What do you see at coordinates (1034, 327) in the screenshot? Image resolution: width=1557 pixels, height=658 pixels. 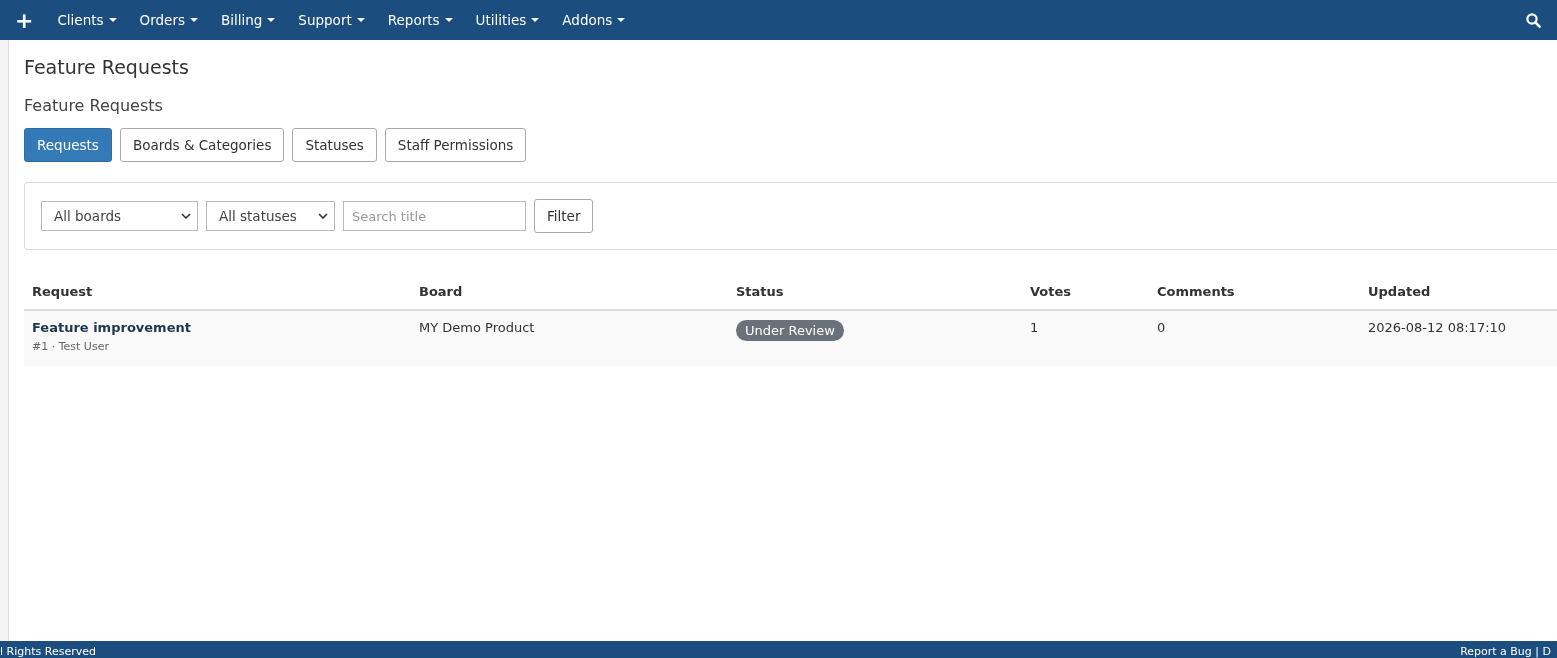 I see `vote-count: 1` at bounding box center [1034, 327].